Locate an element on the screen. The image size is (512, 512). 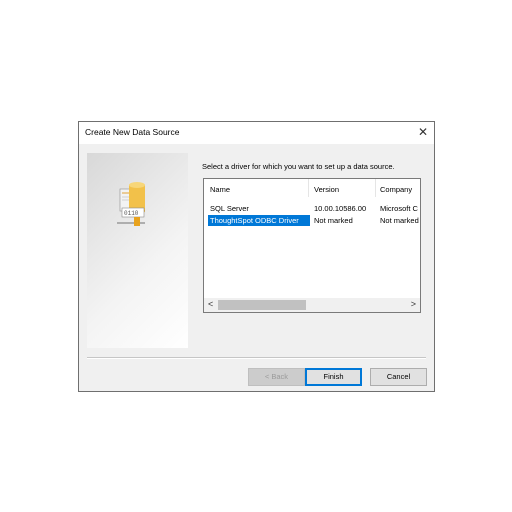
title-bar: Create New Data Source ✕ is located at coordinates (256, 133).